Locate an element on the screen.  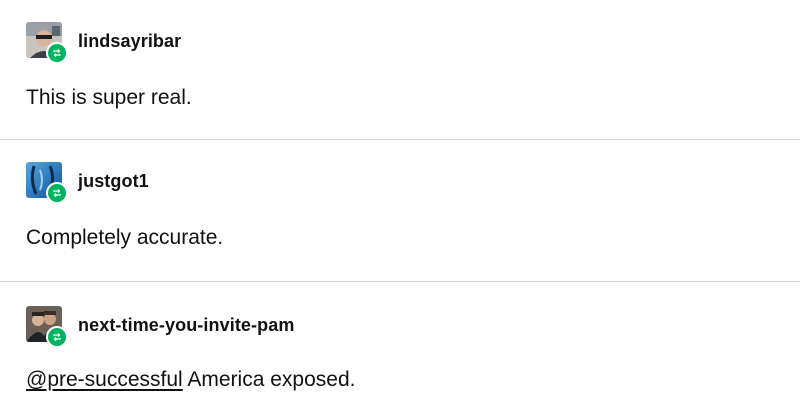
username-link: justgot1 is located at coordinates (113, 181).